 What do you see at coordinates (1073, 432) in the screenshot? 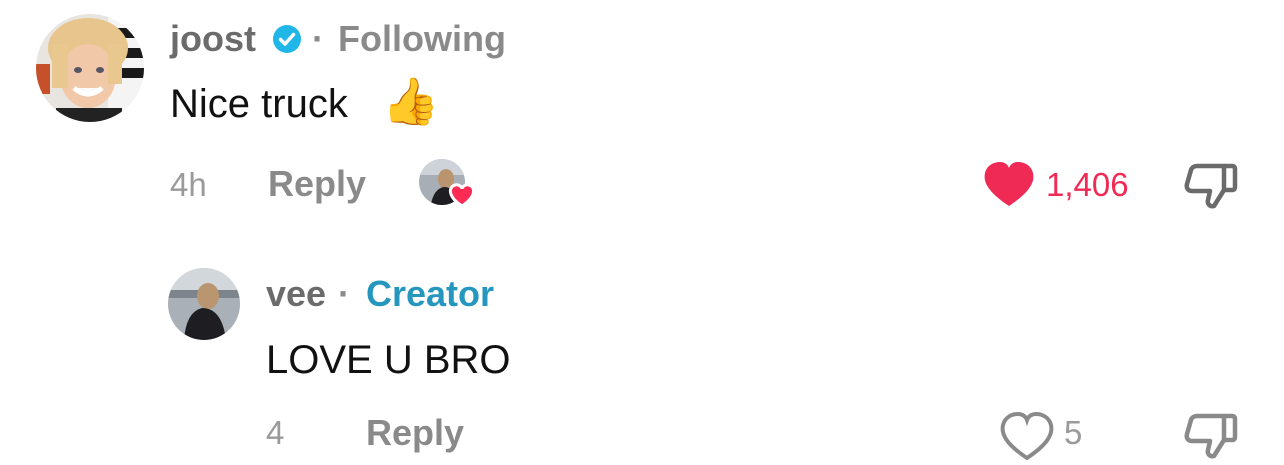
I see `like-count: 5` at bounding box center [1073, 432].